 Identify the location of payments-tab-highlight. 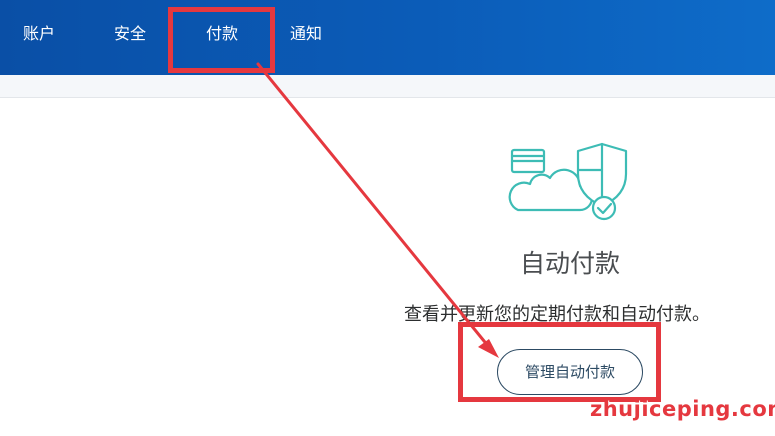
(221, 40).